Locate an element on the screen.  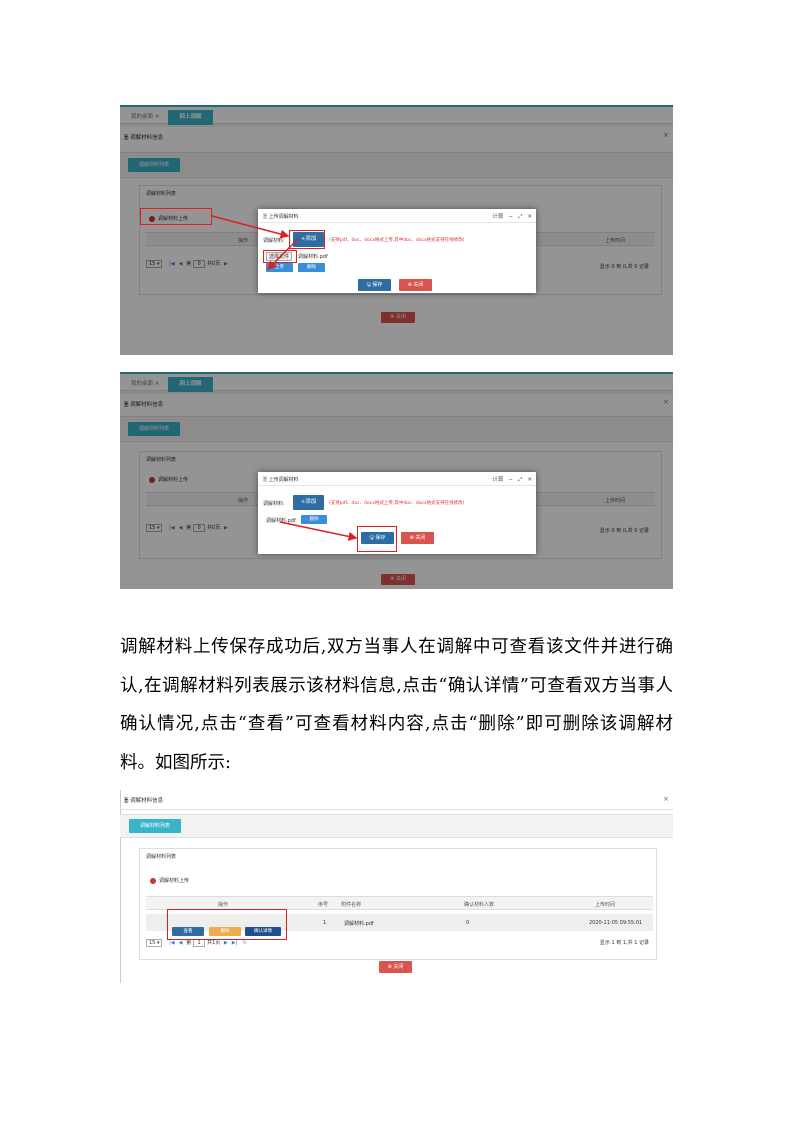
cell-attachment-name: 调解材料.pdf is located at coordinates (359, 924).